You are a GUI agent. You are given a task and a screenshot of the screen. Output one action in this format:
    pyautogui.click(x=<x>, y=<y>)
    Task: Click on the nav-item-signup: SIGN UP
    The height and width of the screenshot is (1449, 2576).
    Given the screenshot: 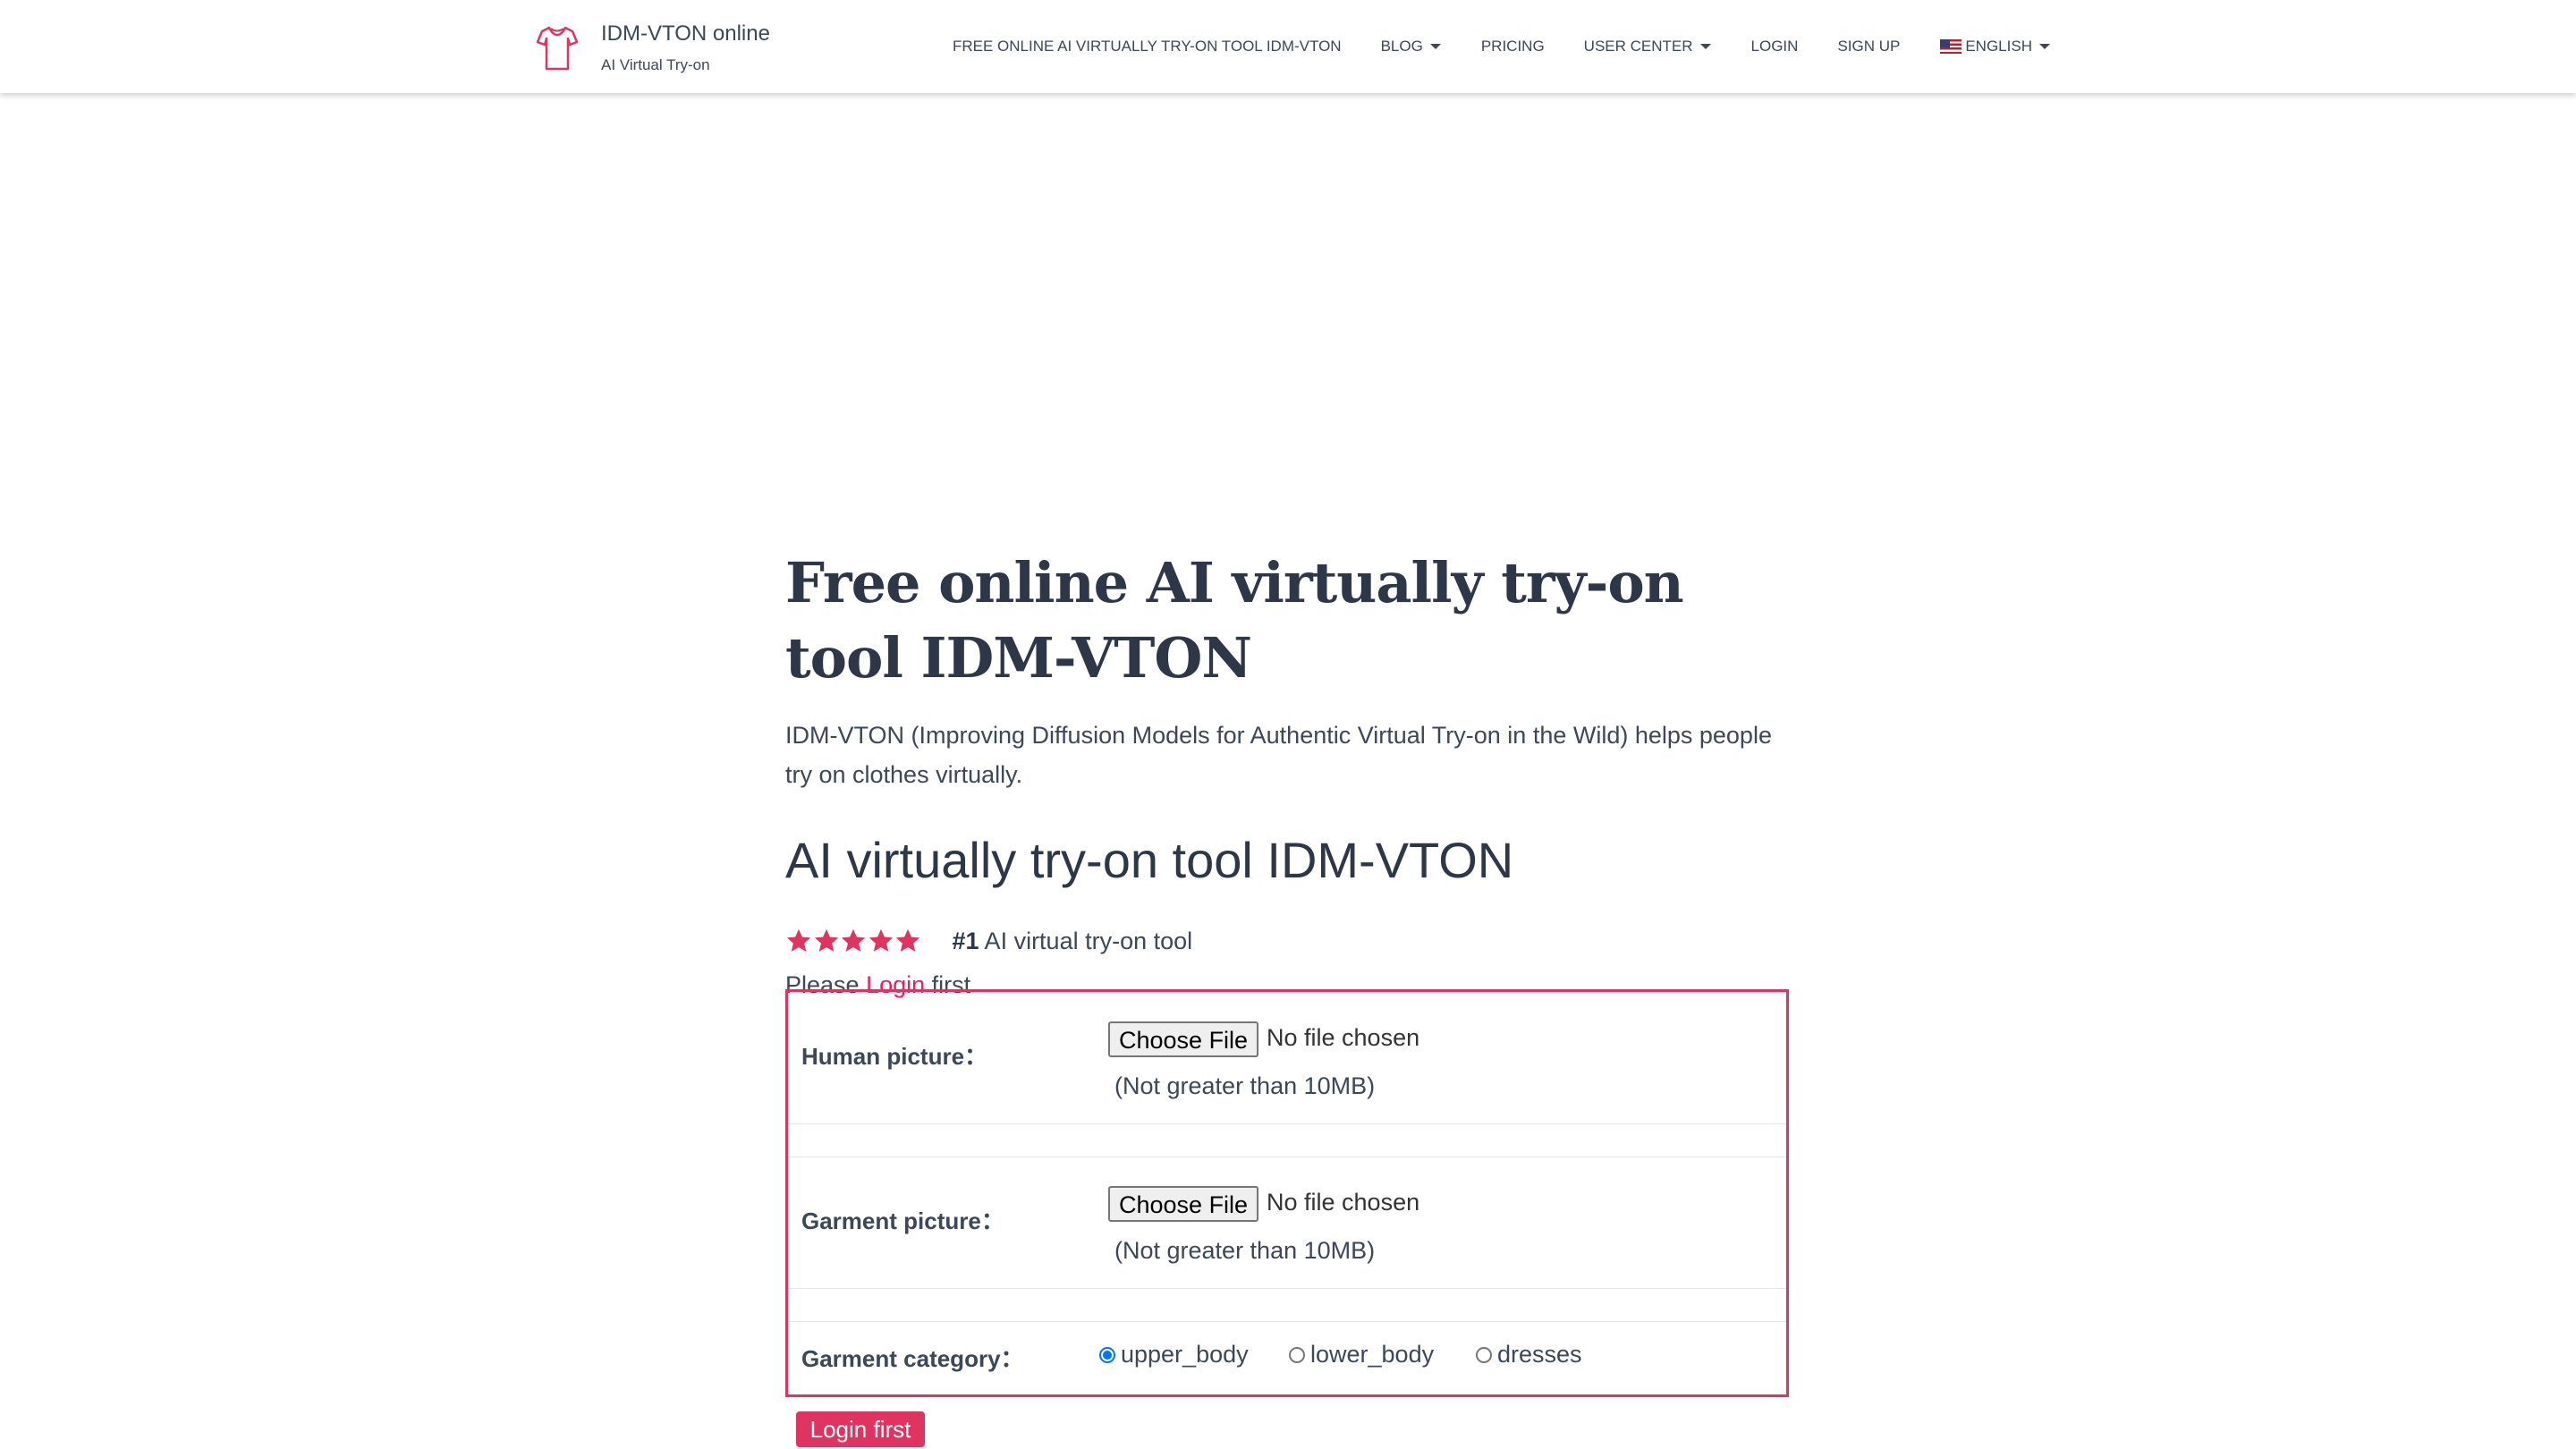 What is the action you would take?
    pyautogui.click(x=1868, y=46)
    